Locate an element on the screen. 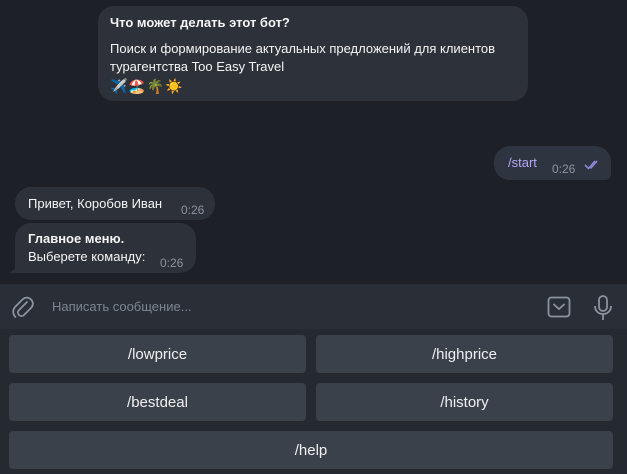 The width and height of the screenshot is (627, 474). outgoing-message: /start 0:26 is located at coordinates (552, 163).